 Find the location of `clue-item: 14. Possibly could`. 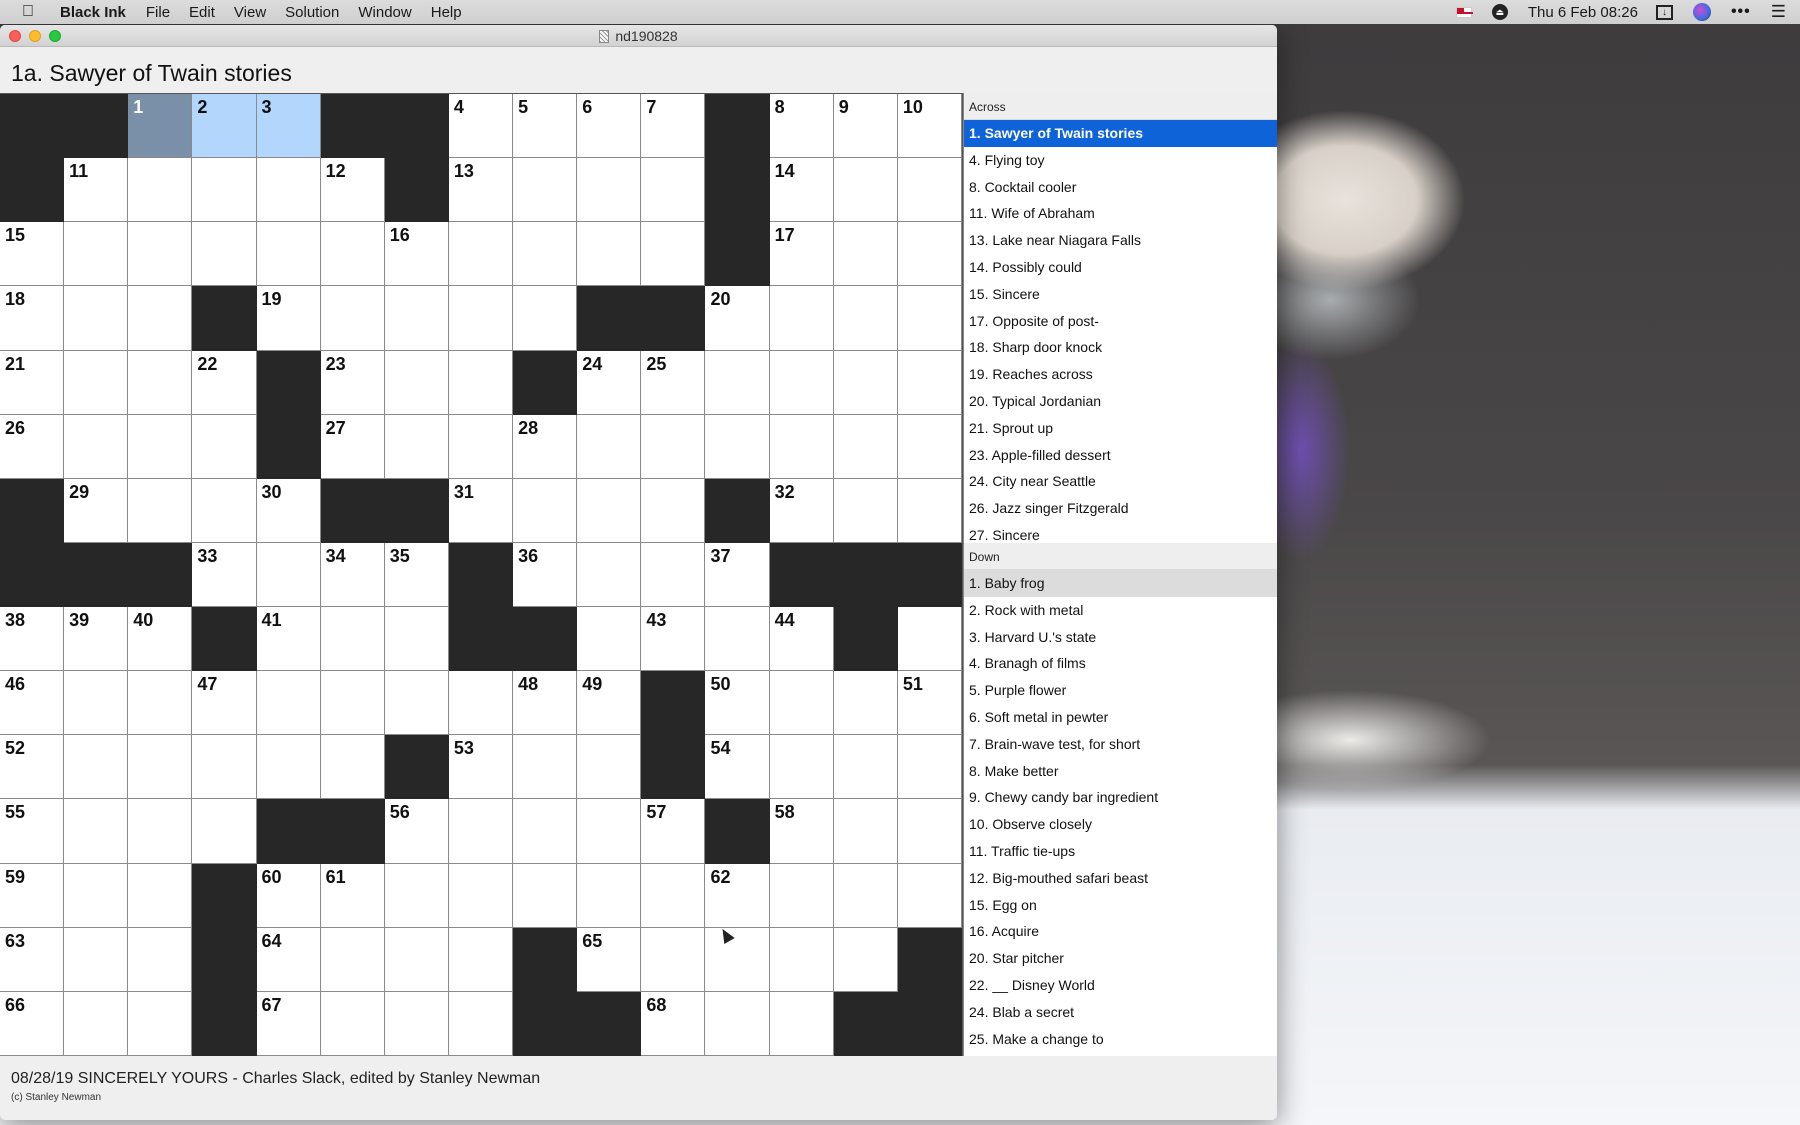

clue-item: 14. Possibly could is located at coordinates (1120, 267).